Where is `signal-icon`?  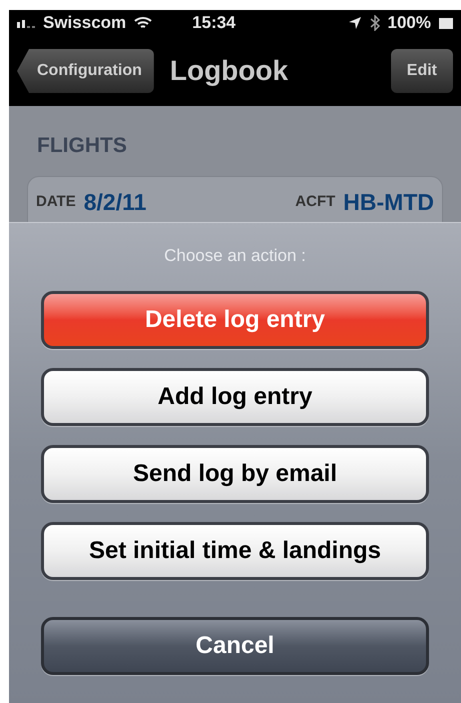
signal-icon is located at coordinates (26, 23).